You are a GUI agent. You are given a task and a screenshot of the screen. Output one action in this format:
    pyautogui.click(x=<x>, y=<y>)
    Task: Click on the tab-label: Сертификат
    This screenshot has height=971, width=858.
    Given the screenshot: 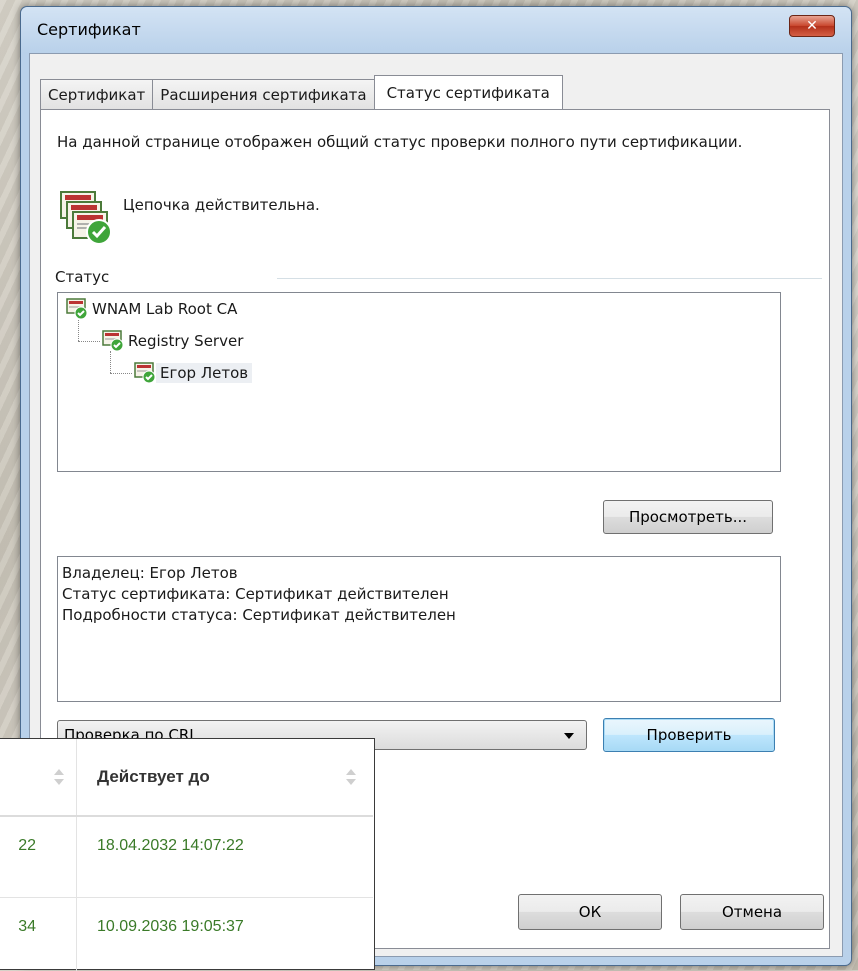 What is the action you would take?
    pyautogui.click(x=97, y=94)
    